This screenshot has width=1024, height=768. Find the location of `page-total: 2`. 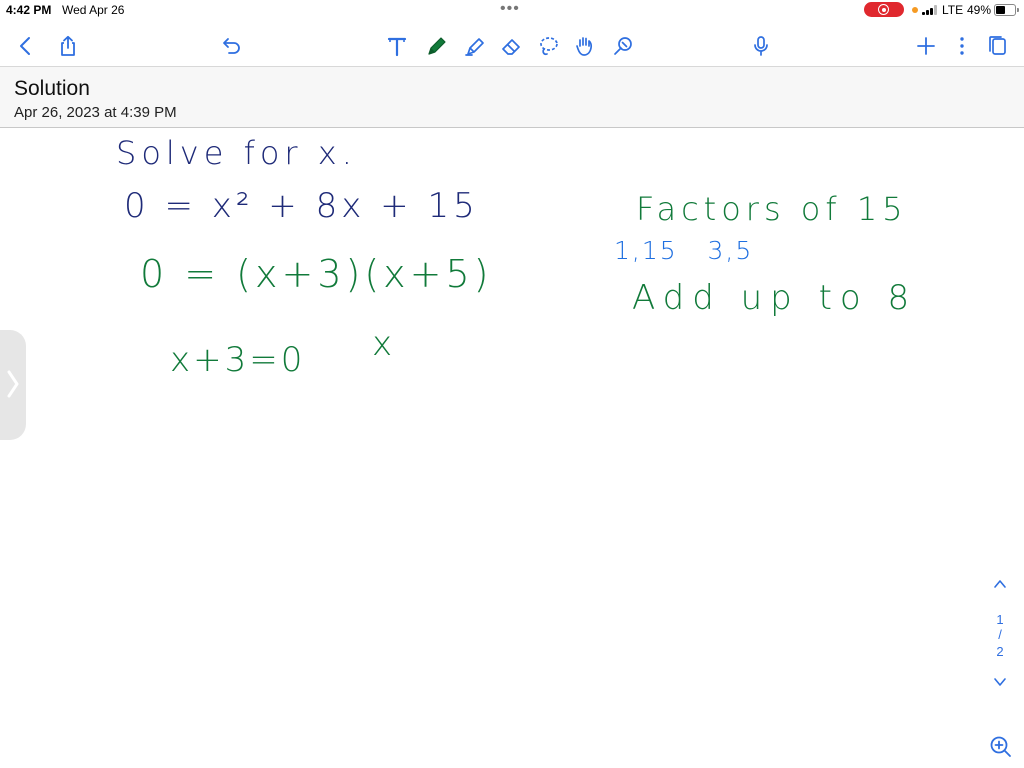

page-total: 2 is located at coordinates (1000, 651).